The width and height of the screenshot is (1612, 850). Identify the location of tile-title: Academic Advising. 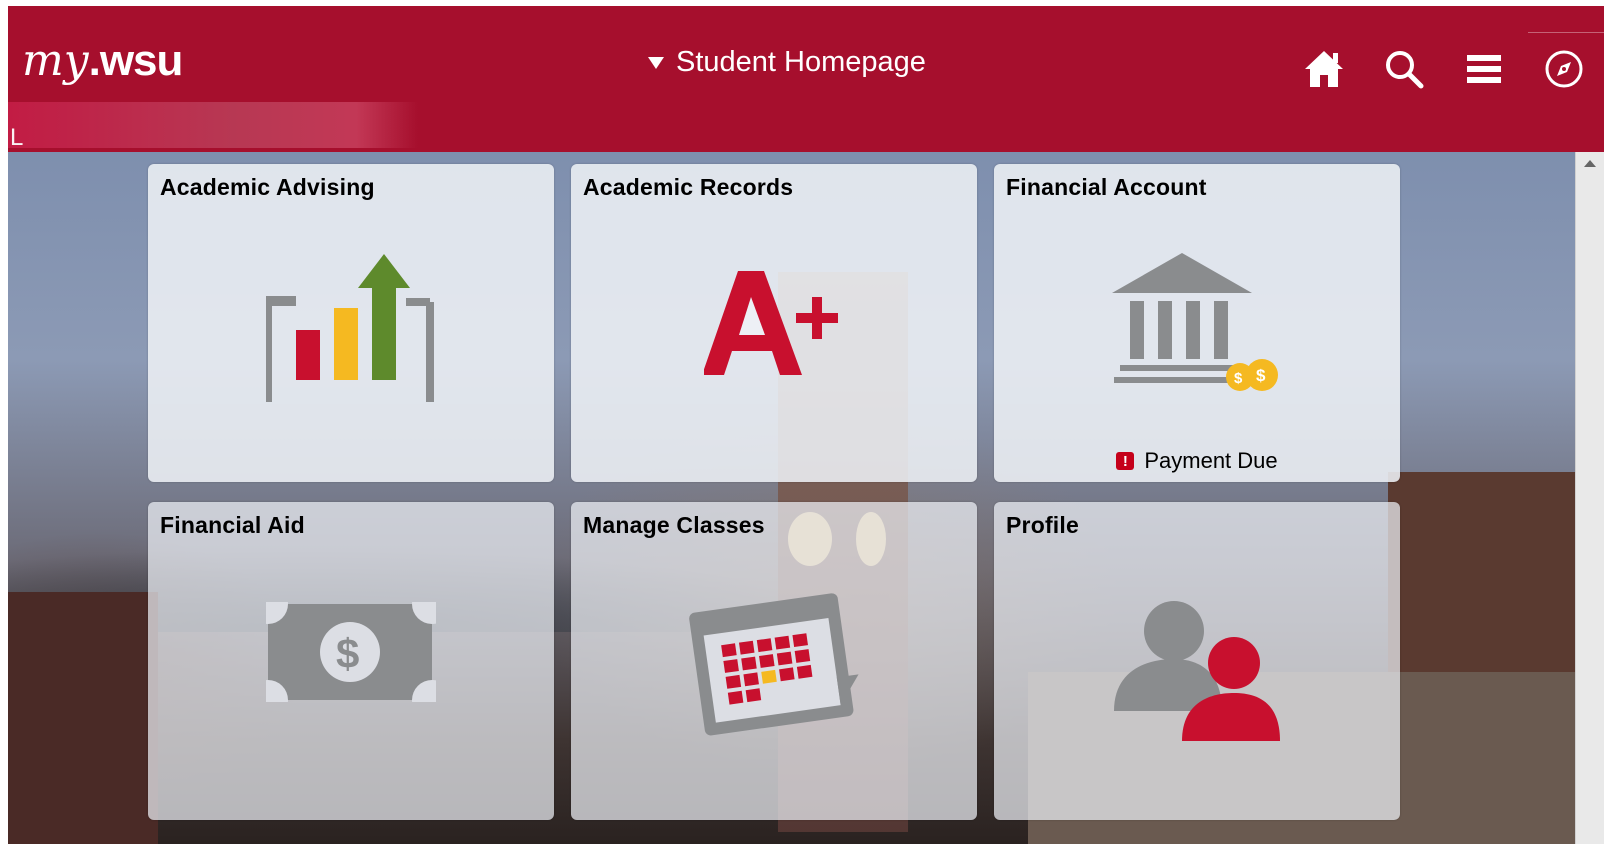
(267, 187).